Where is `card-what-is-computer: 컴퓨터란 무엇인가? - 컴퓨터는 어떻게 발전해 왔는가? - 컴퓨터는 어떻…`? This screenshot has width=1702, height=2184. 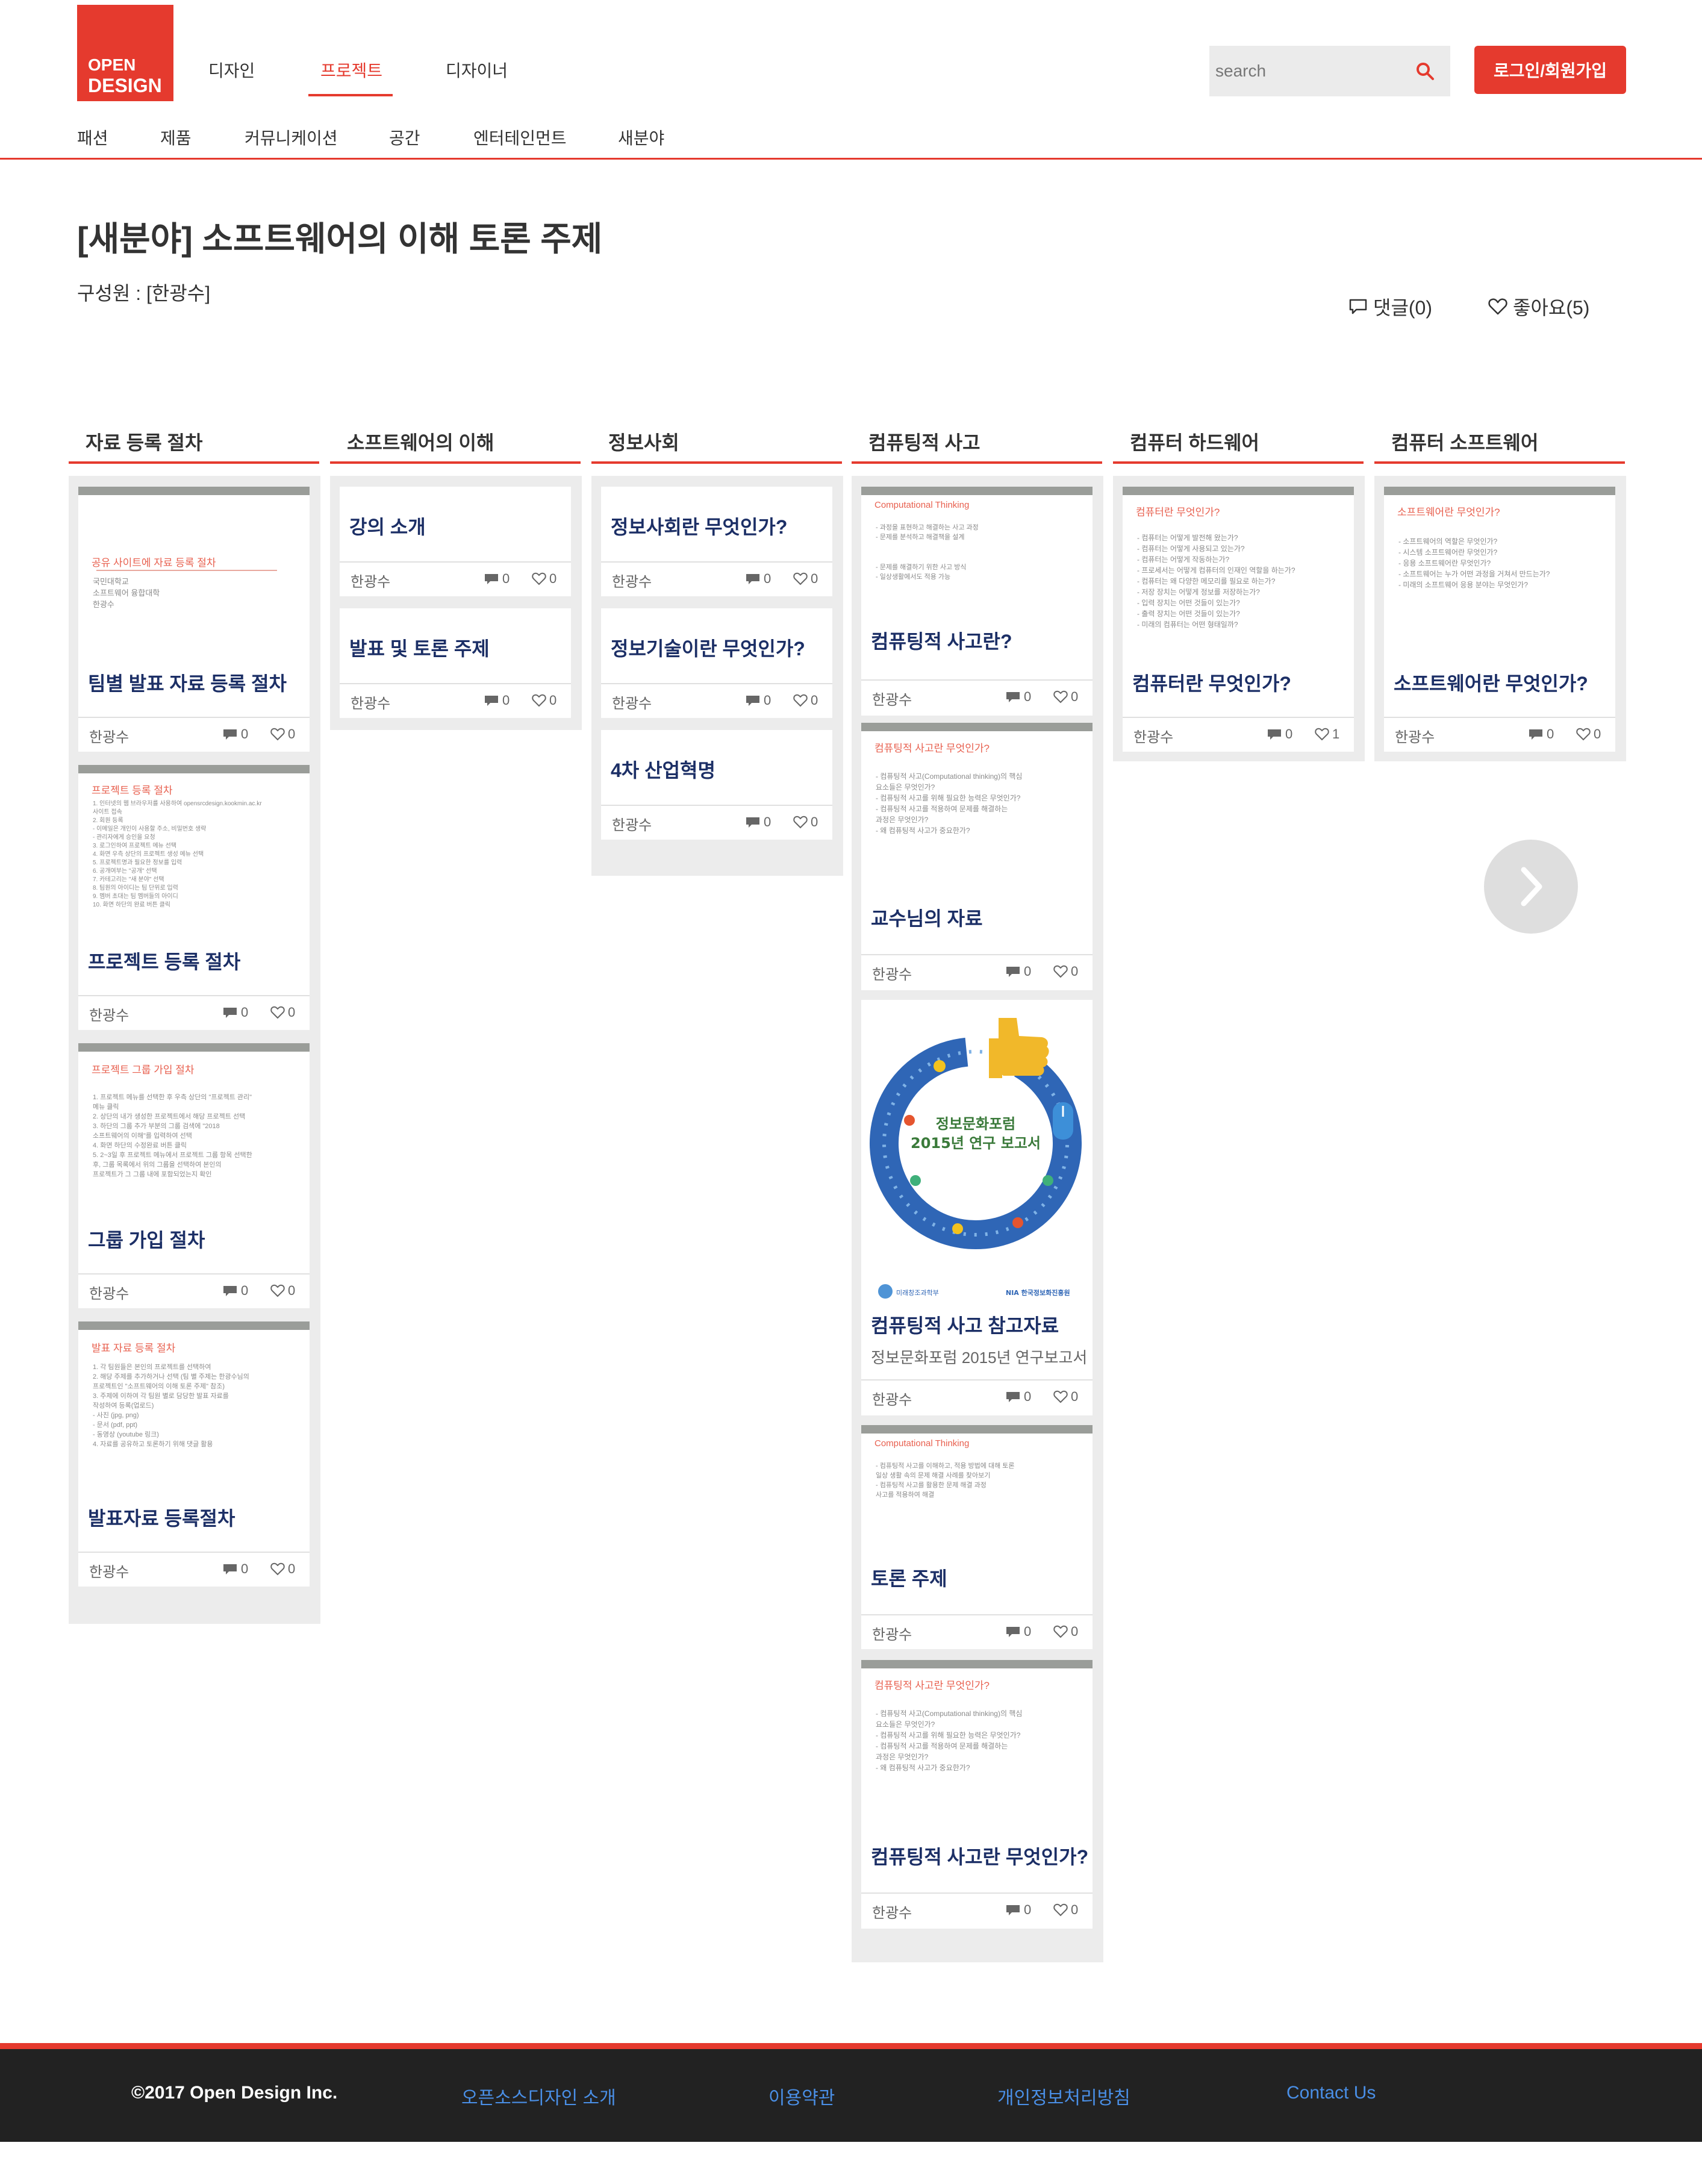 card-what-is-computer: 컴퓨터란 무엇인가? - 컴퓨터는 어떻게 발전해 왔는가? - 컴퓨터는 어떻… is located at coordinates (1239, 619).